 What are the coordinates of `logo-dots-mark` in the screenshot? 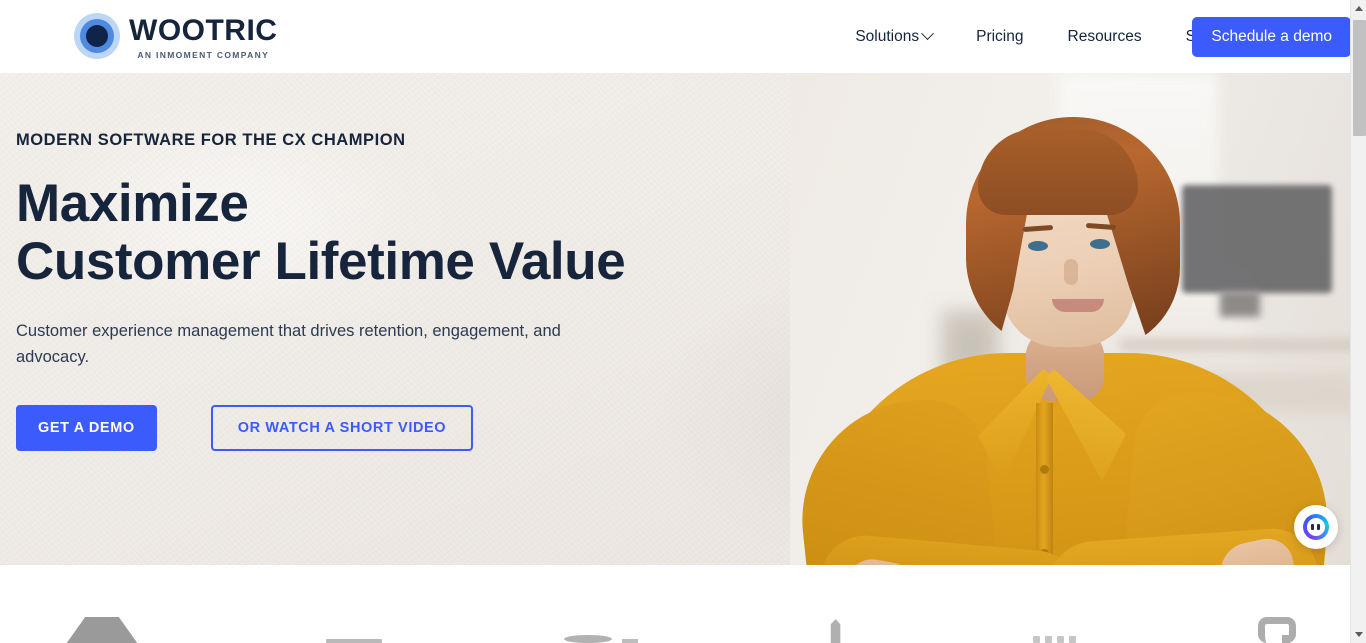 It's located at (1054, 629).